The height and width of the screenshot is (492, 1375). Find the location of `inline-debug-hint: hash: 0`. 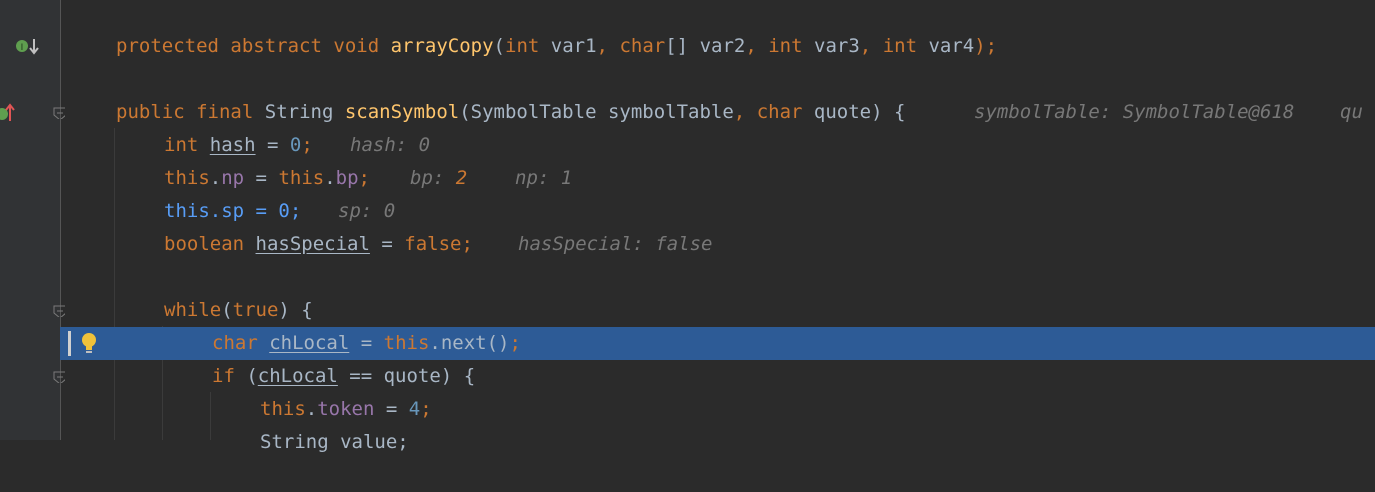

inline-debug-hint: hash: 0 is located at coordinates (390, 145).